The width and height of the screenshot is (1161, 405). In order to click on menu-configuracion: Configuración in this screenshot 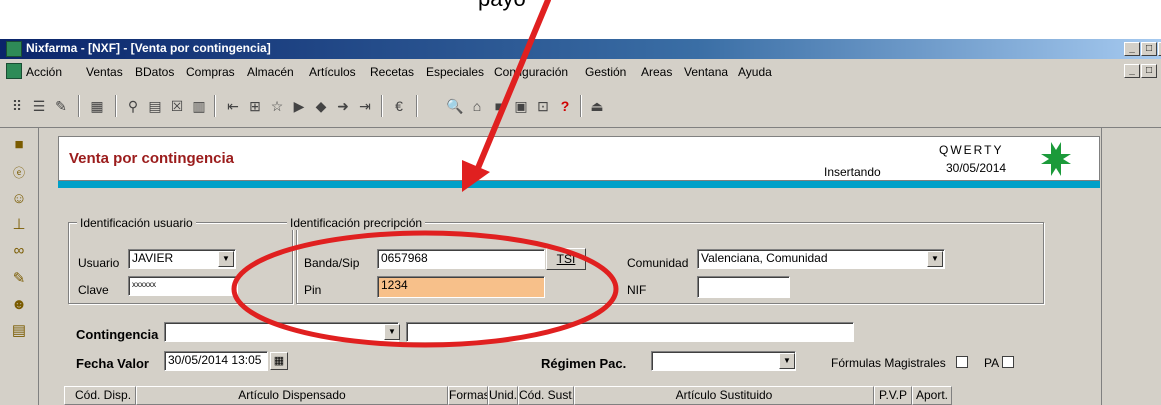, I will do `click(531, 72)`.